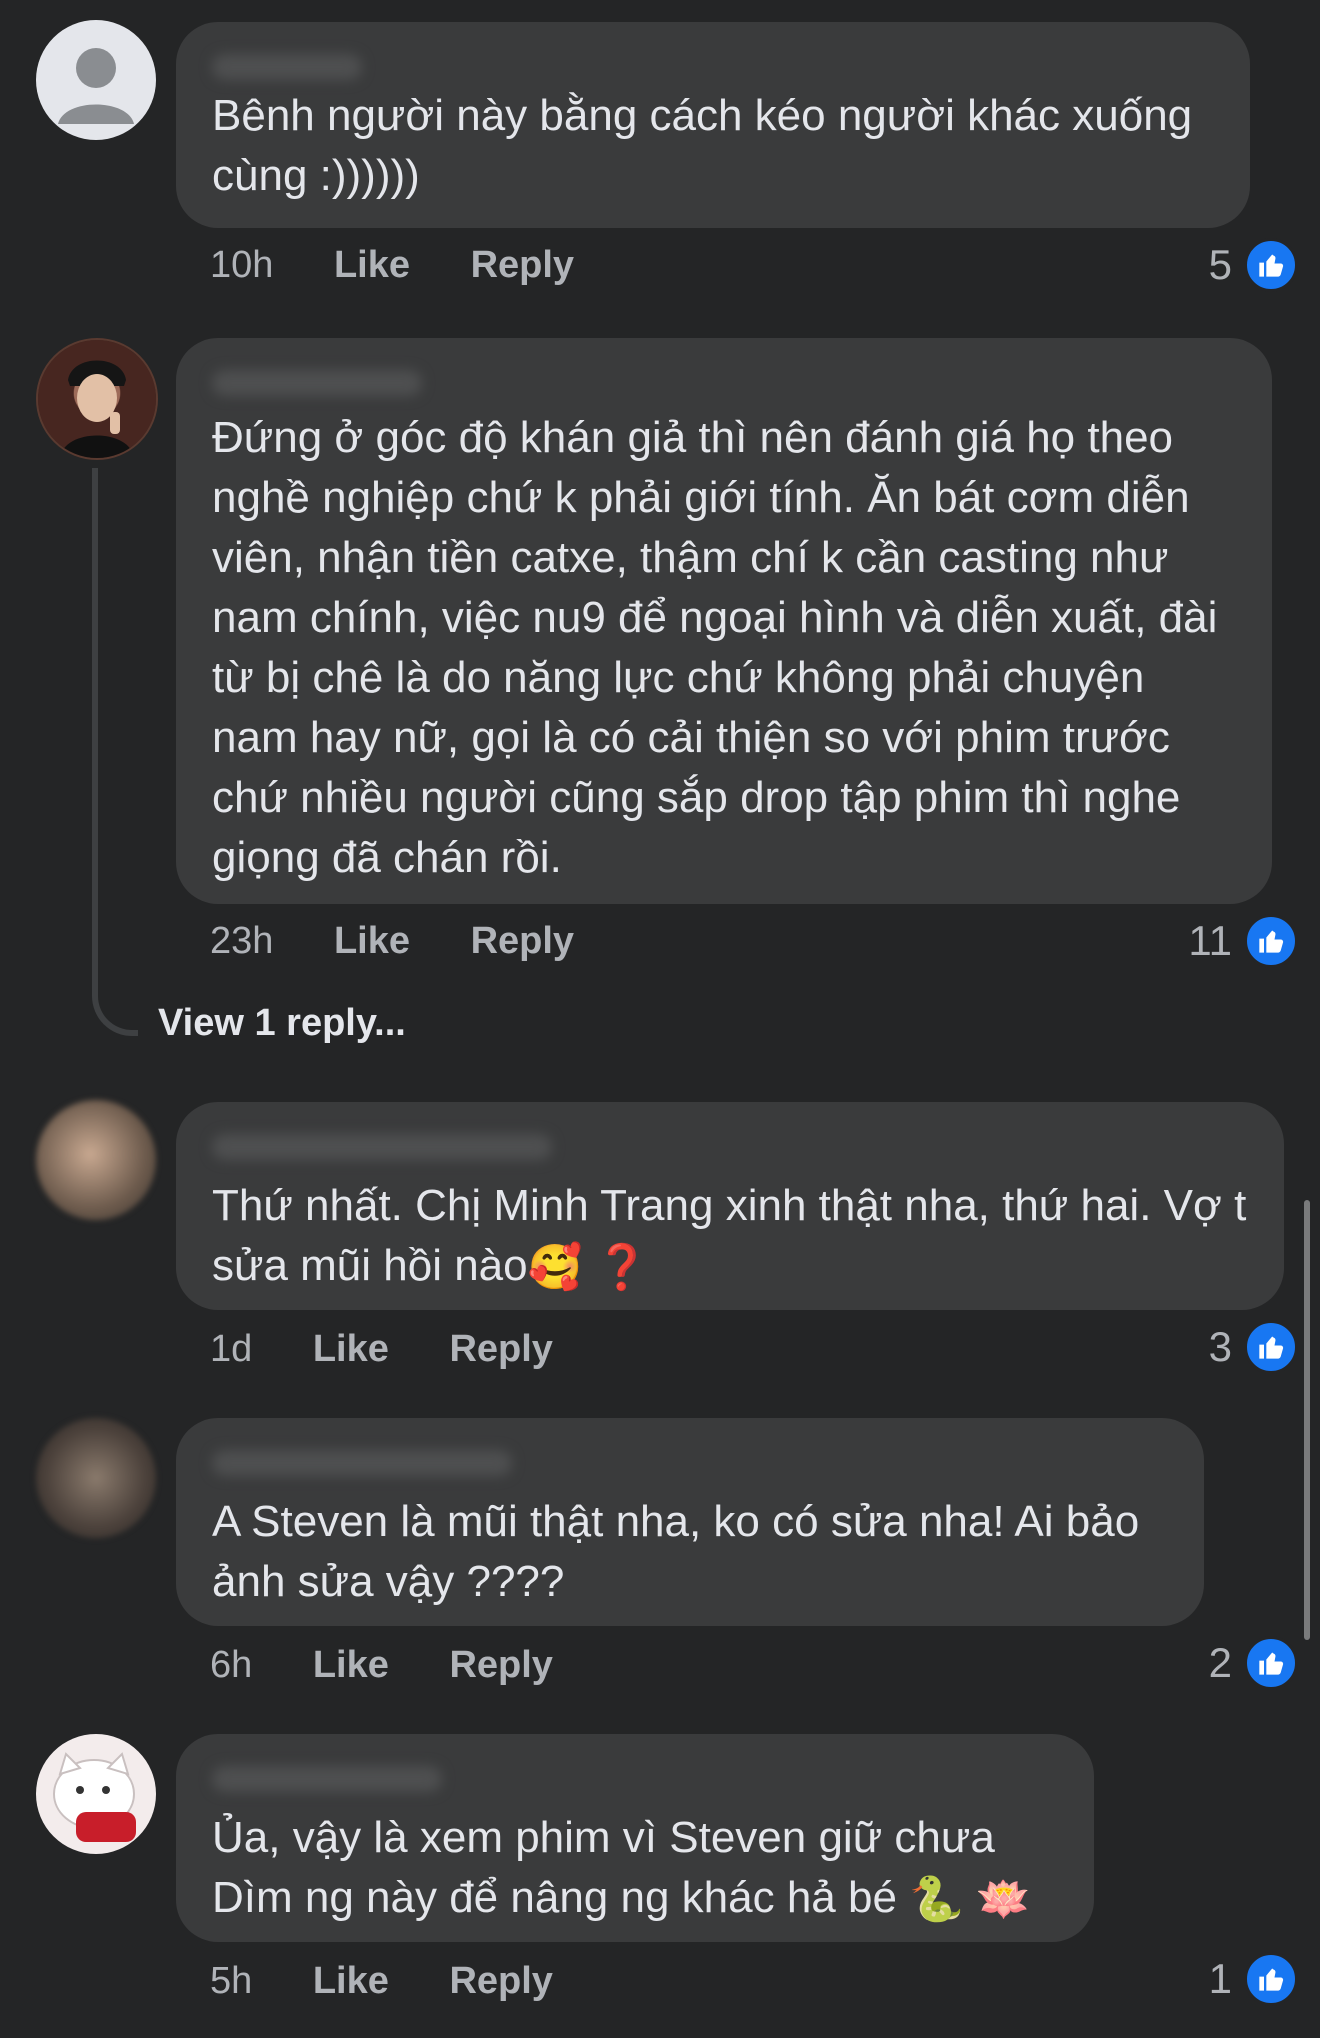  Describe the element at coordinates (231, 1665) in the screenshot. I see `comment-time: 6h` at that location.